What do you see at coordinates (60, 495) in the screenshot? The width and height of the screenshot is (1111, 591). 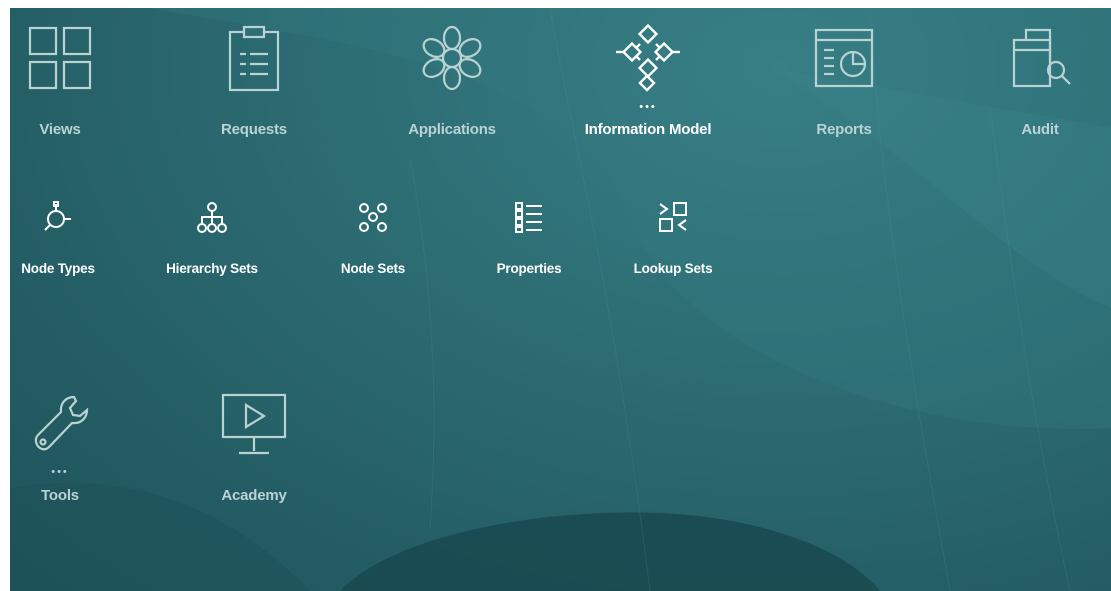 I see `nav-tools-label: Tools` at bounding box center [60, 495].